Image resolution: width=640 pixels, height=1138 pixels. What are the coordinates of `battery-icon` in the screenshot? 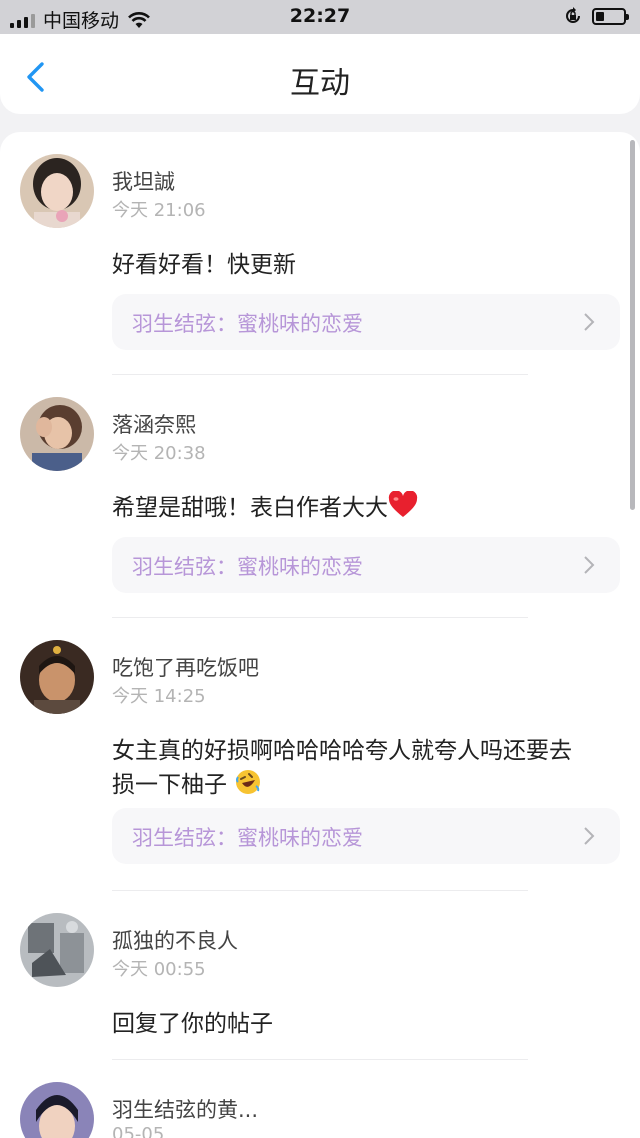 It's located at (610, 16).